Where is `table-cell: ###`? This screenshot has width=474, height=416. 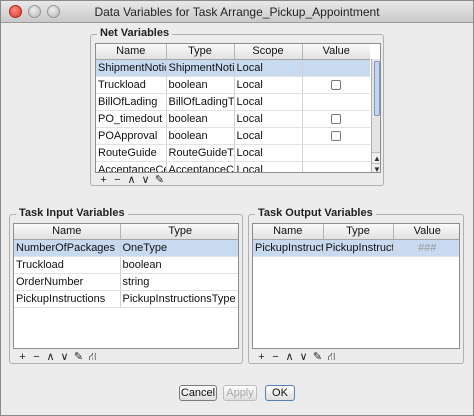
table-cell: ### is located at coordinates (426, 248).